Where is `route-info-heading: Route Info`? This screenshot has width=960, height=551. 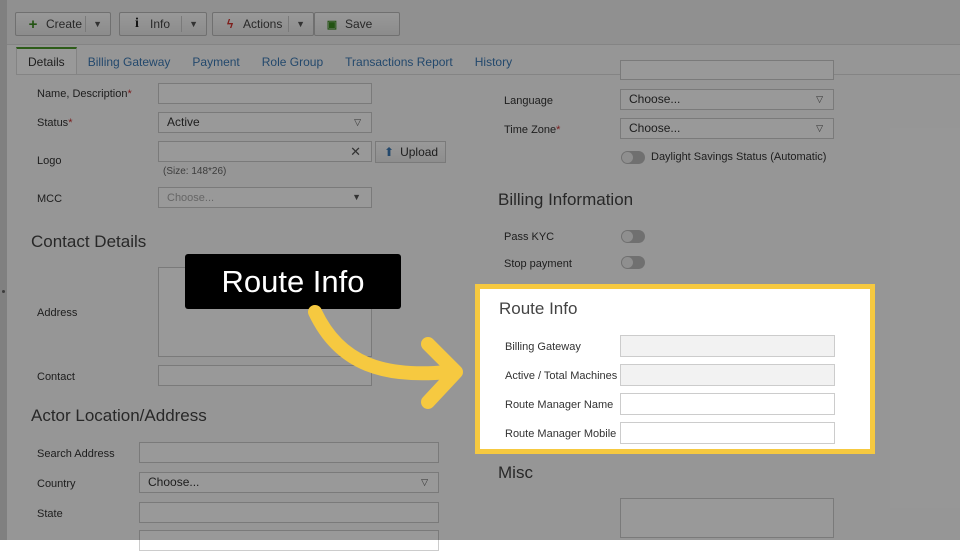
route-info-heading: Route Info is located at coordinates (538, 308).